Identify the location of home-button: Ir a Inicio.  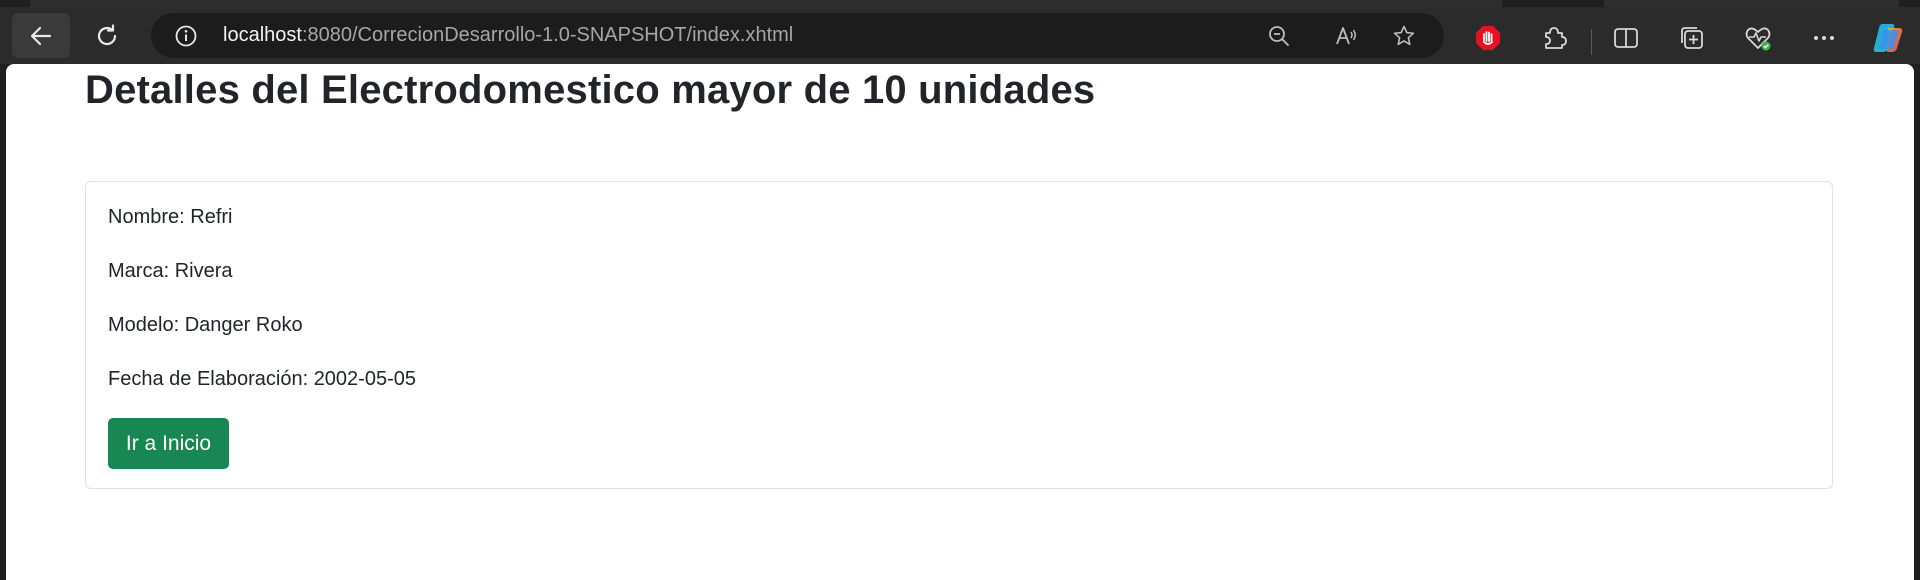
(168, 443).